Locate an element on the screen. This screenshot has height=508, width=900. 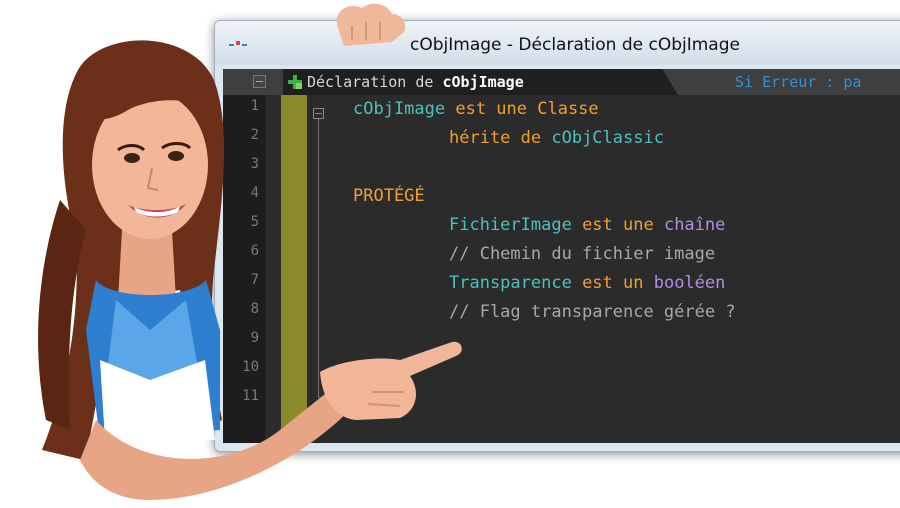
tab-declaration: Déclaration de cObjImage is located at coordinates (480, 82).